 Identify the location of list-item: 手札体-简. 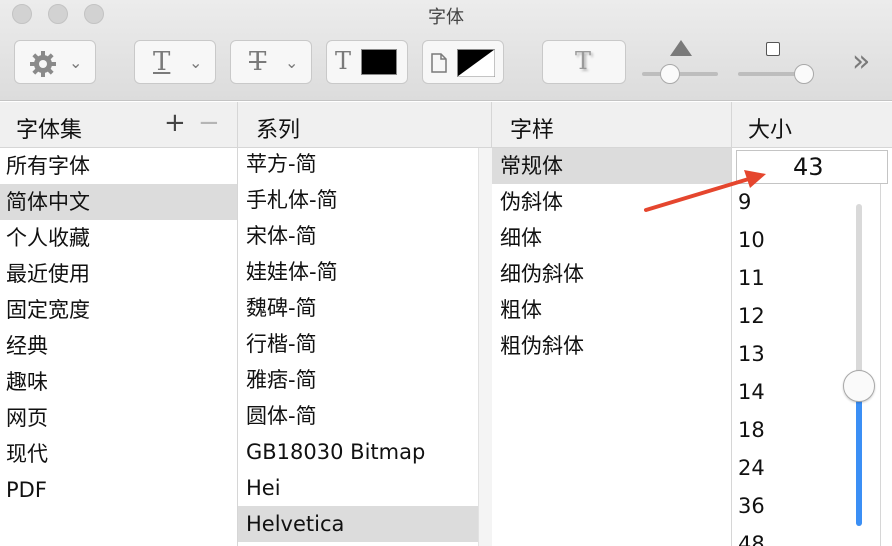
(358, 200).